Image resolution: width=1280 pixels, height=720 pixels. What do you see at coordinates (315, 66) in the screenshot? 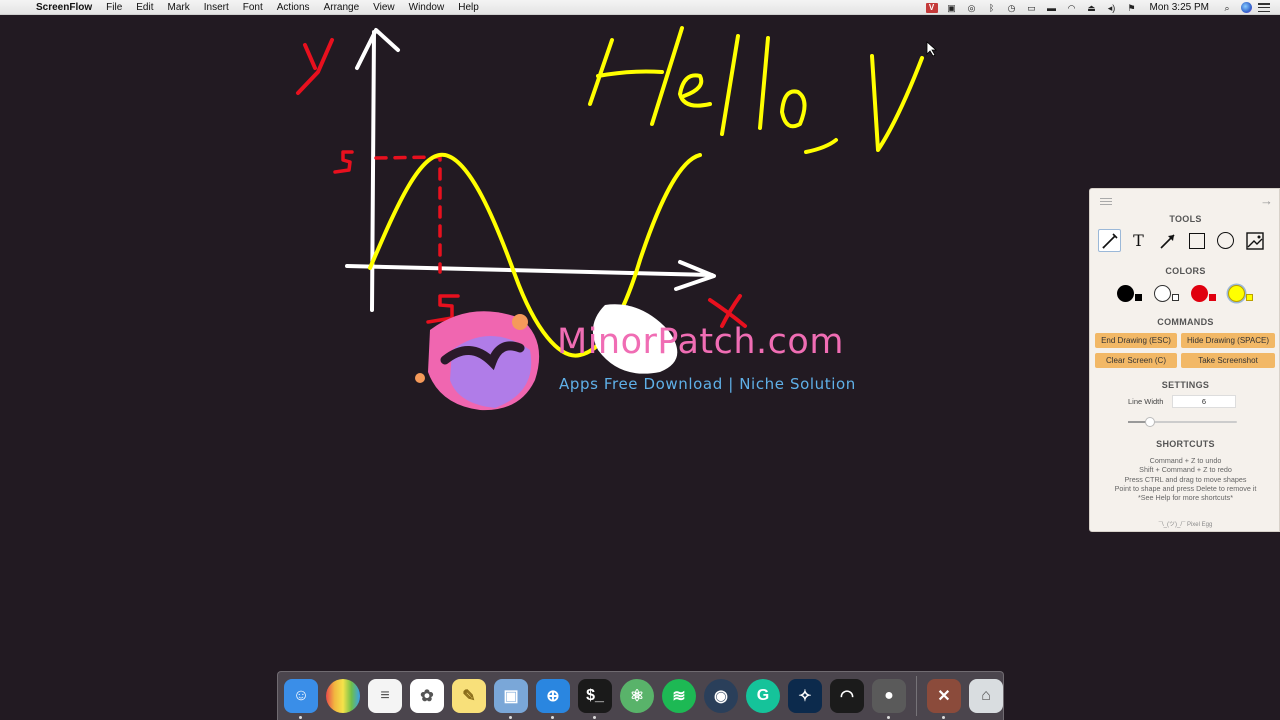
I see `ink-y-label` at bounding box center [315, 66].